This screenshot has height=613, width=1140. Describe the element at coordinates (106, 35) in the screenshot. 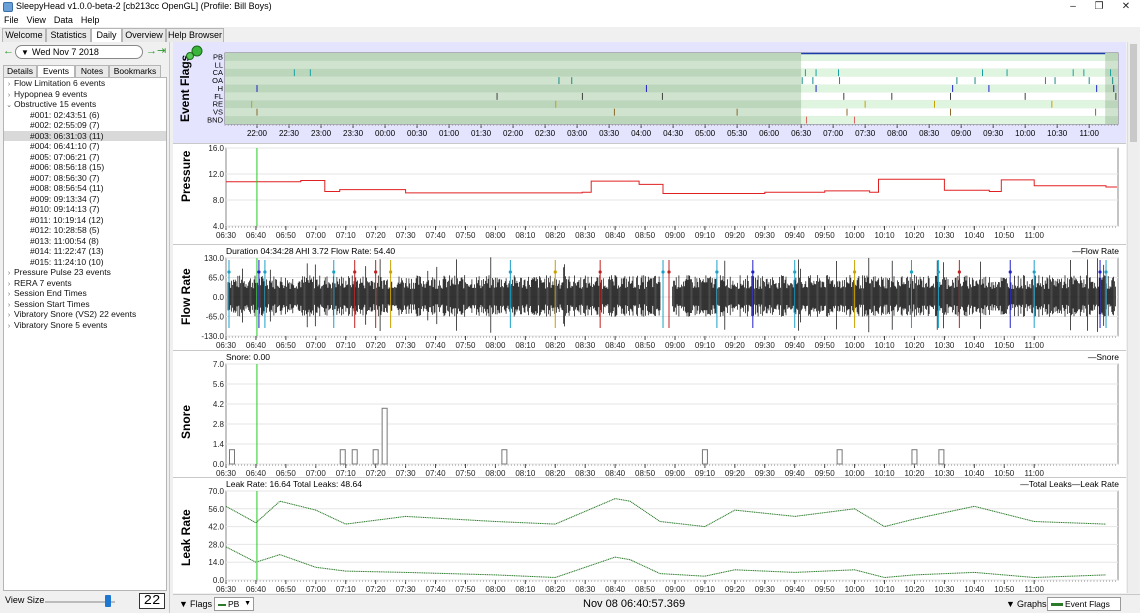

I see `tab-daily: Daily` at that location.